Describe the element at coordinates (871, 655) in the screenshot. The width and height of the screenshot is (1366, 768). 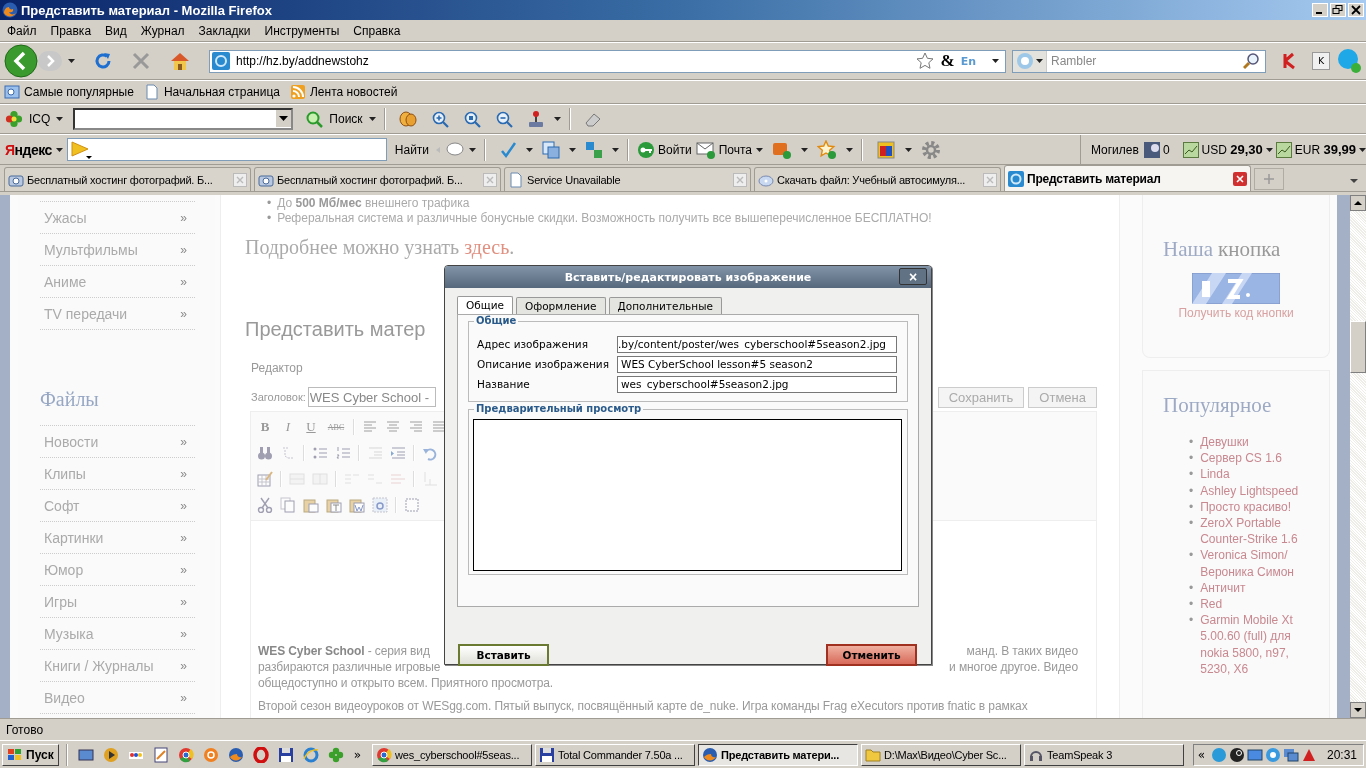
I see `cancel-button: Отменить` at that location.